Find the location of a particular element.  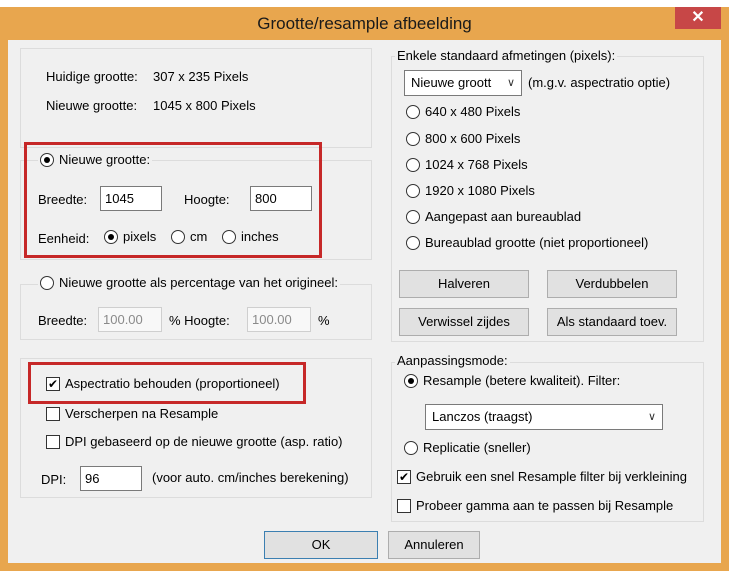

size-option-label: 800 x 600 Pixels is located at coordinates (473, 138).